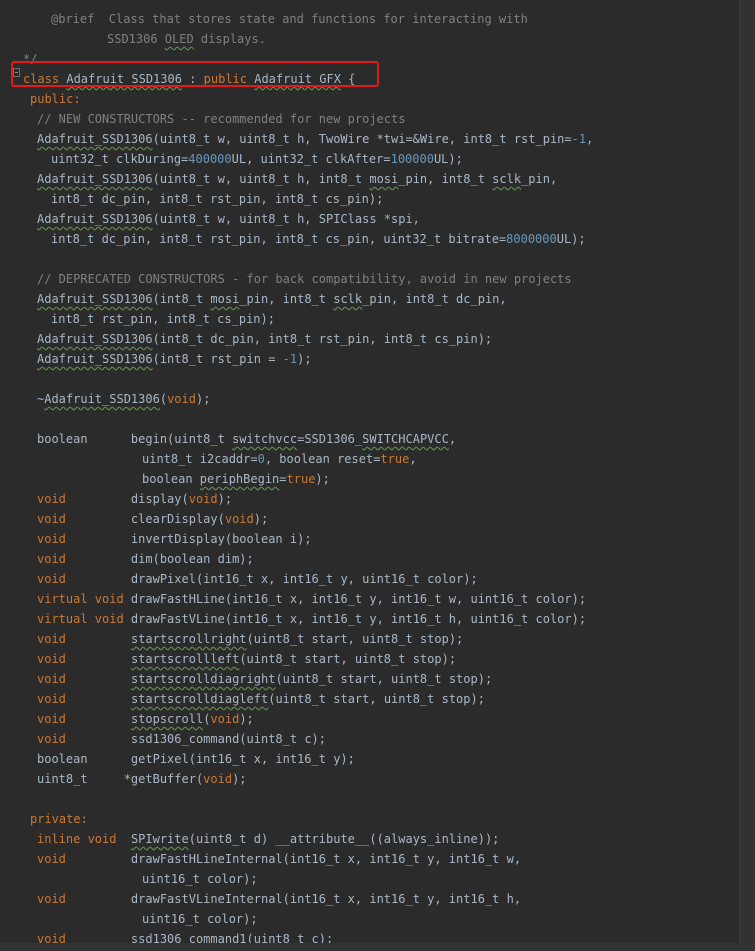 The height and width of the screenshot is (951, 755). Describe the element at coordinates (80, 599) in the screenshot. I see `code-token: virtual void` at that location.